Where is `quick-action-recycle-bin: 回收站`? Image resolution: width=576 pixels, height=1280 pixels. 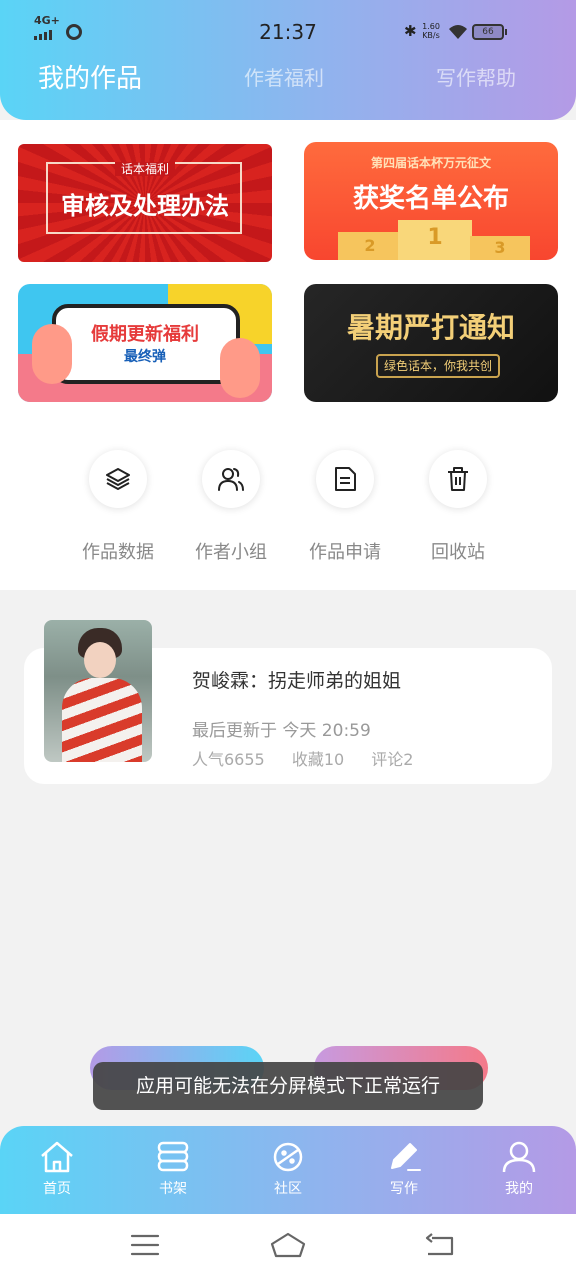
quick-action-recycle-bin: 回收站 is located at coordinates (458, 507).